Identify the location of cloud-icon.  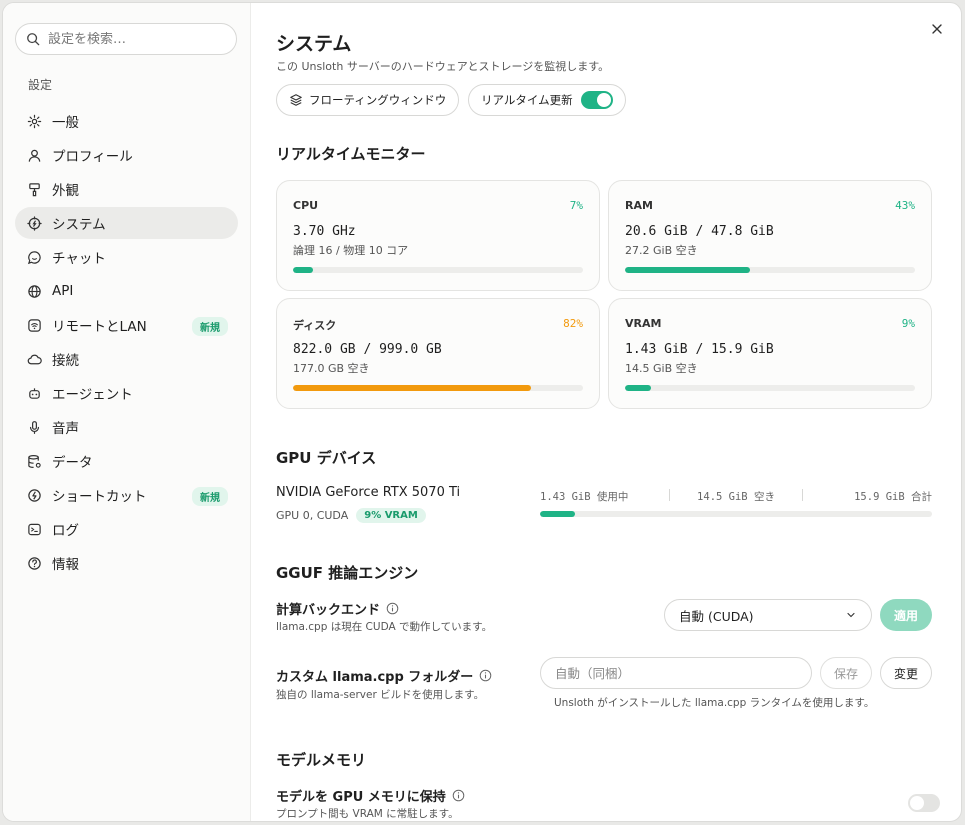
(34, 359).